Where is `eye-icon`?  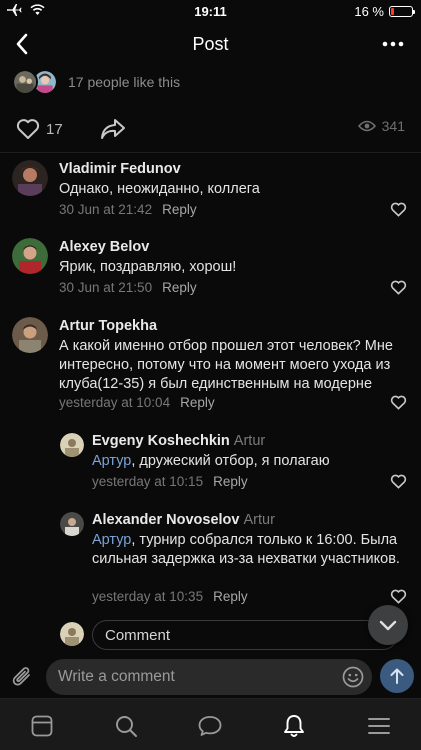
eye-icon is located at coordinates (366, 126).